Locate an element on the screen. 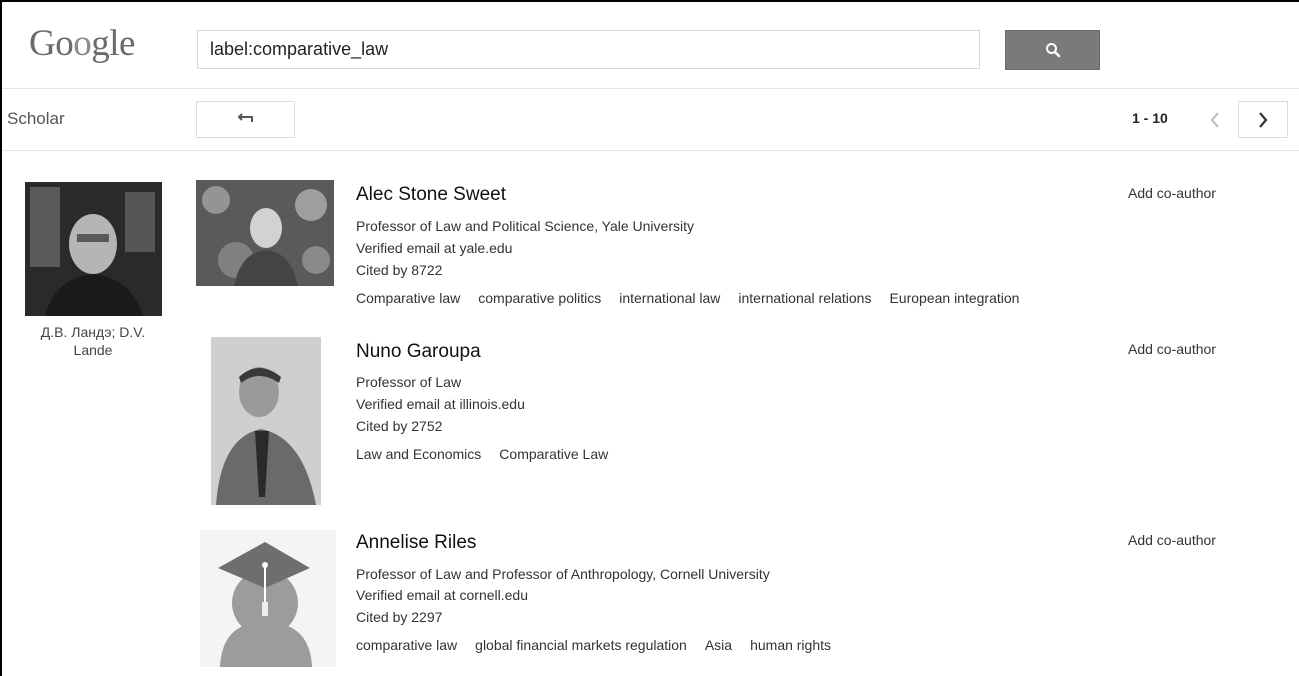  result-cited-by: Cited by 8722 is located at coordinates (399, 270).